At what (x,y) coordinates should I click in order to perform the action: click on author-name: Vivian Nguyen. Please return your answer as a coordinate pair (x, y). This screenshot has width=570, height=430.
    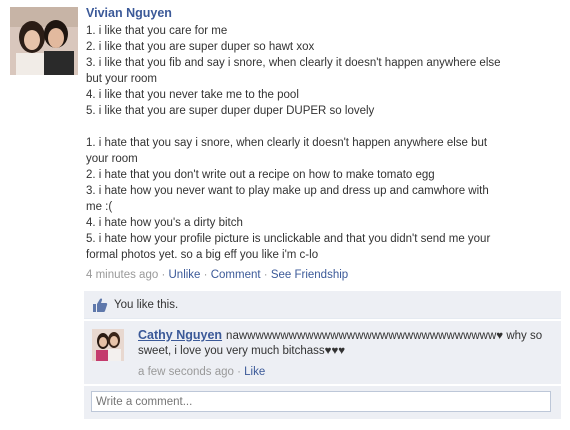
    Looking at the image, I should click on (129, 13).